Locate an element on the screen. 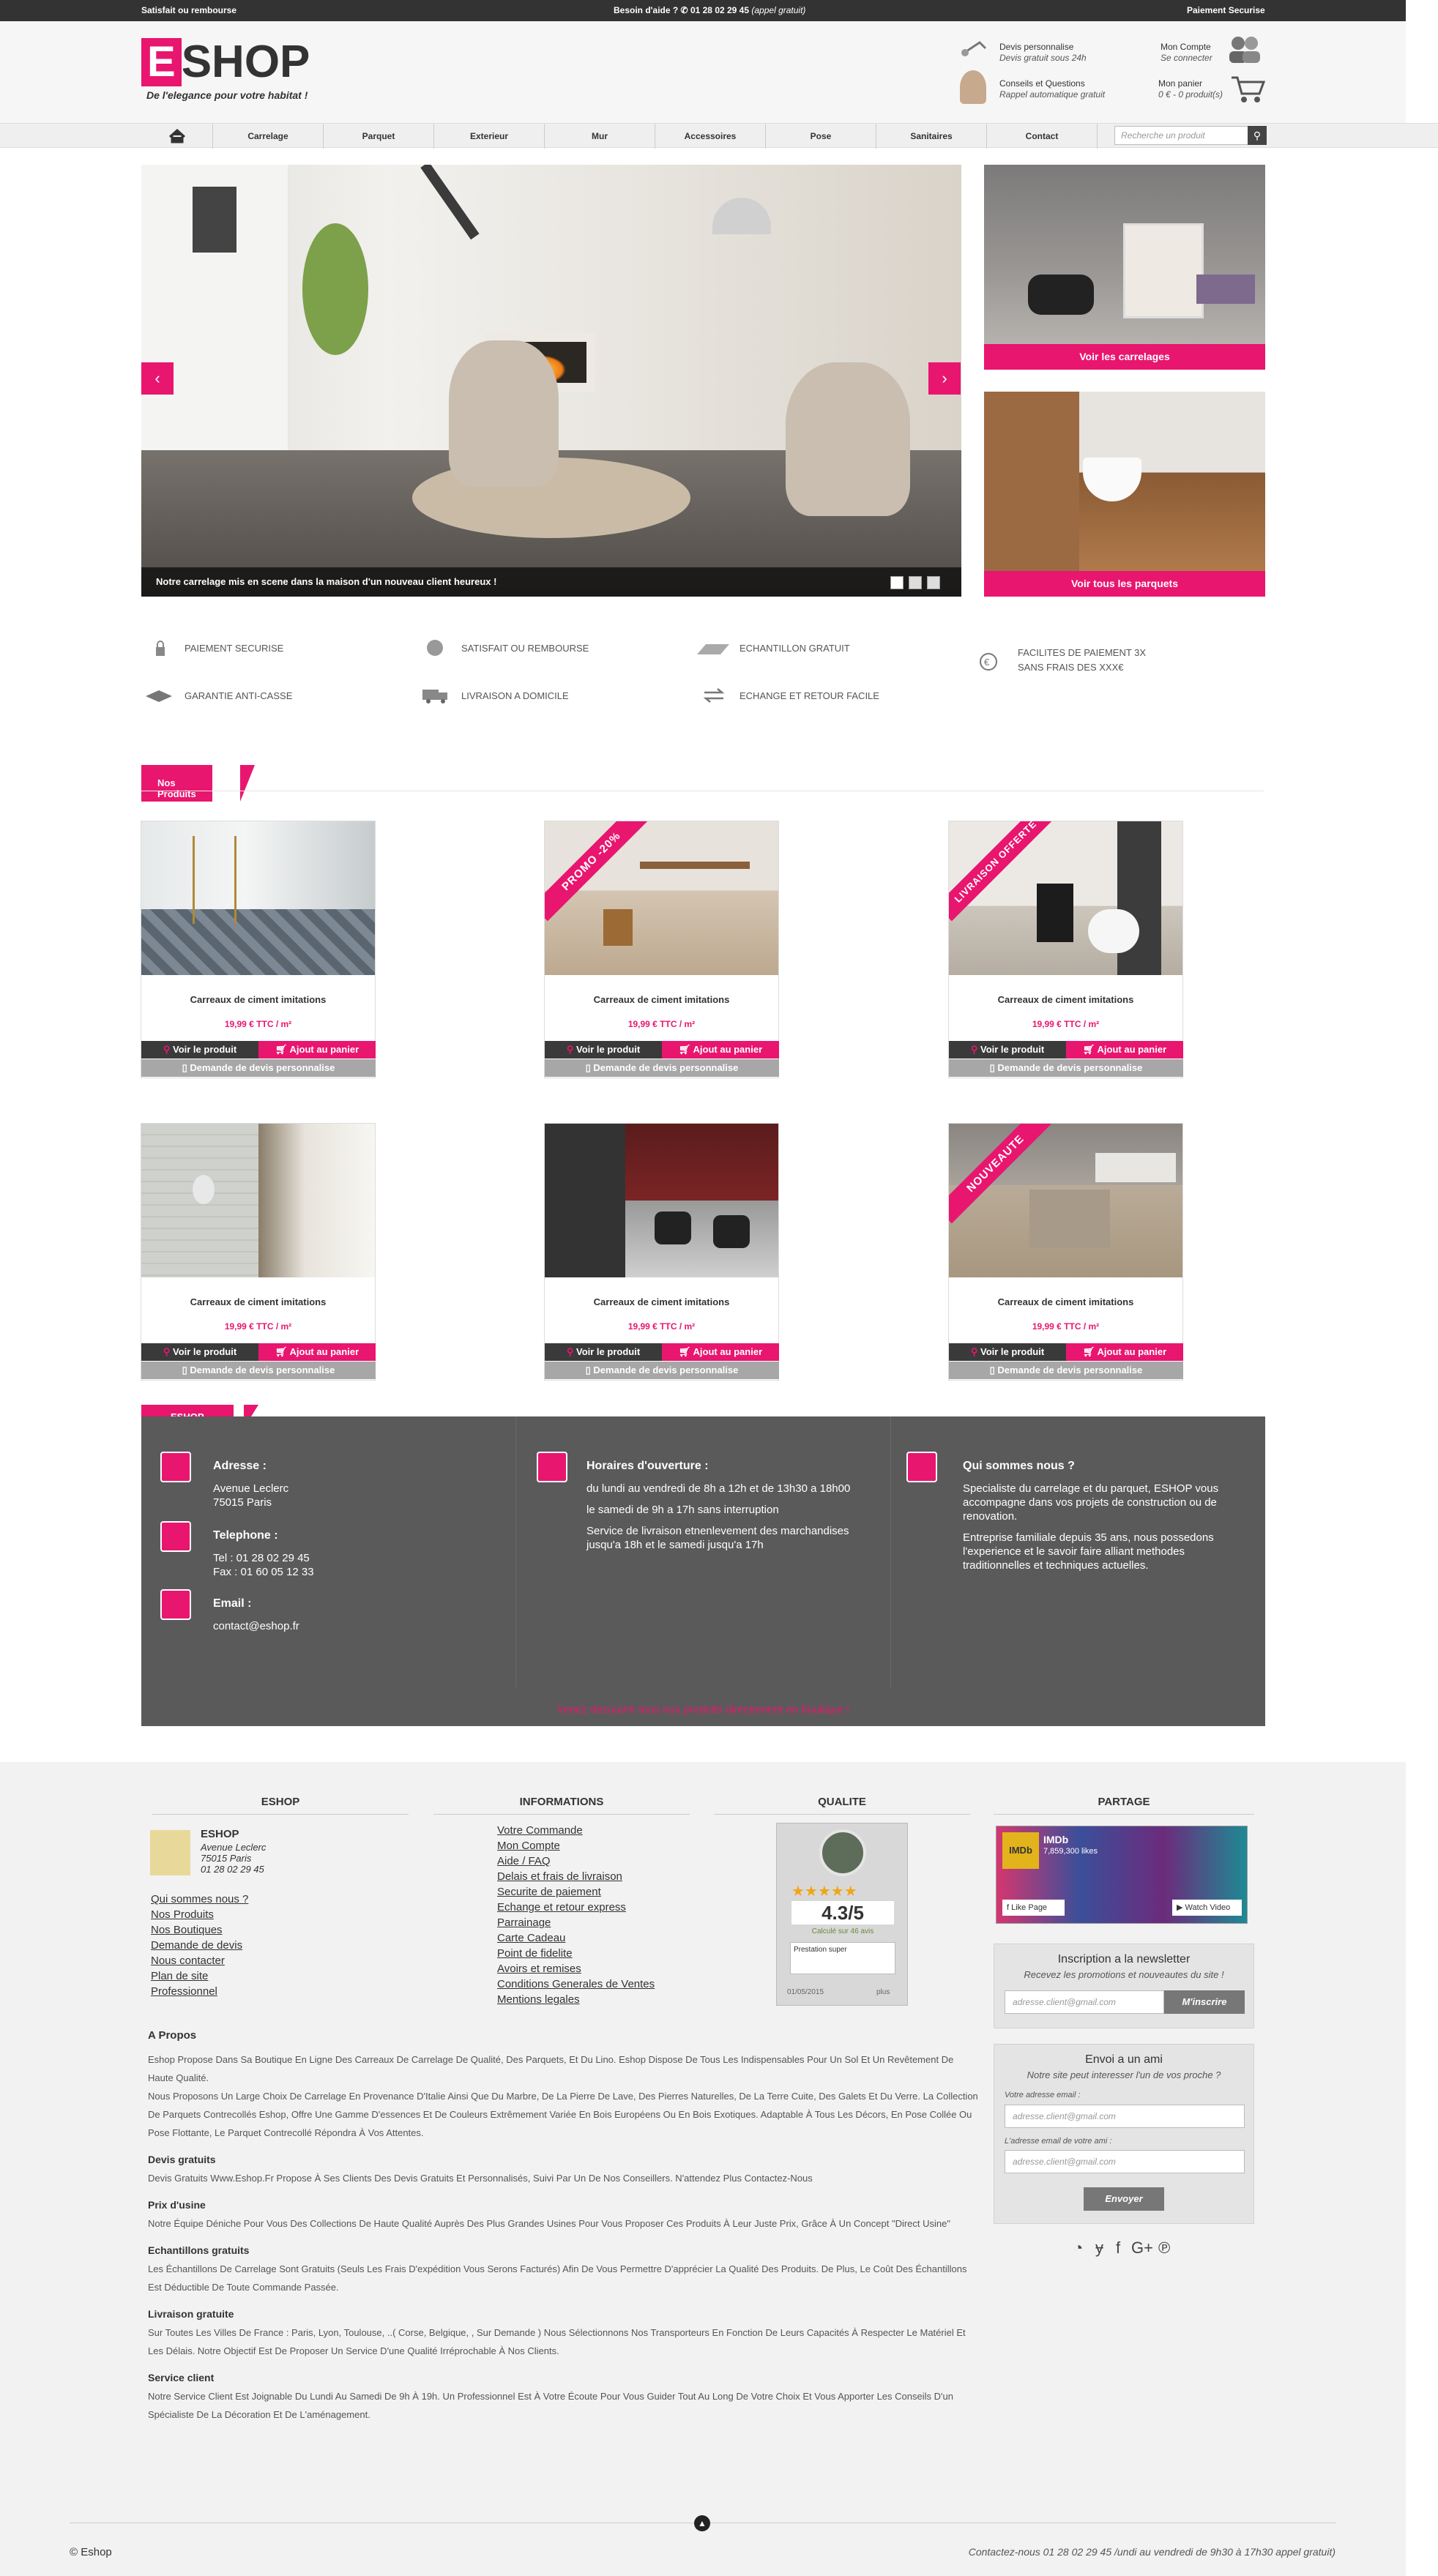 This screenshot has width=1438, height=2576. nav-item-sanitaires: Sanitaires is located at coordinates (932, 136).